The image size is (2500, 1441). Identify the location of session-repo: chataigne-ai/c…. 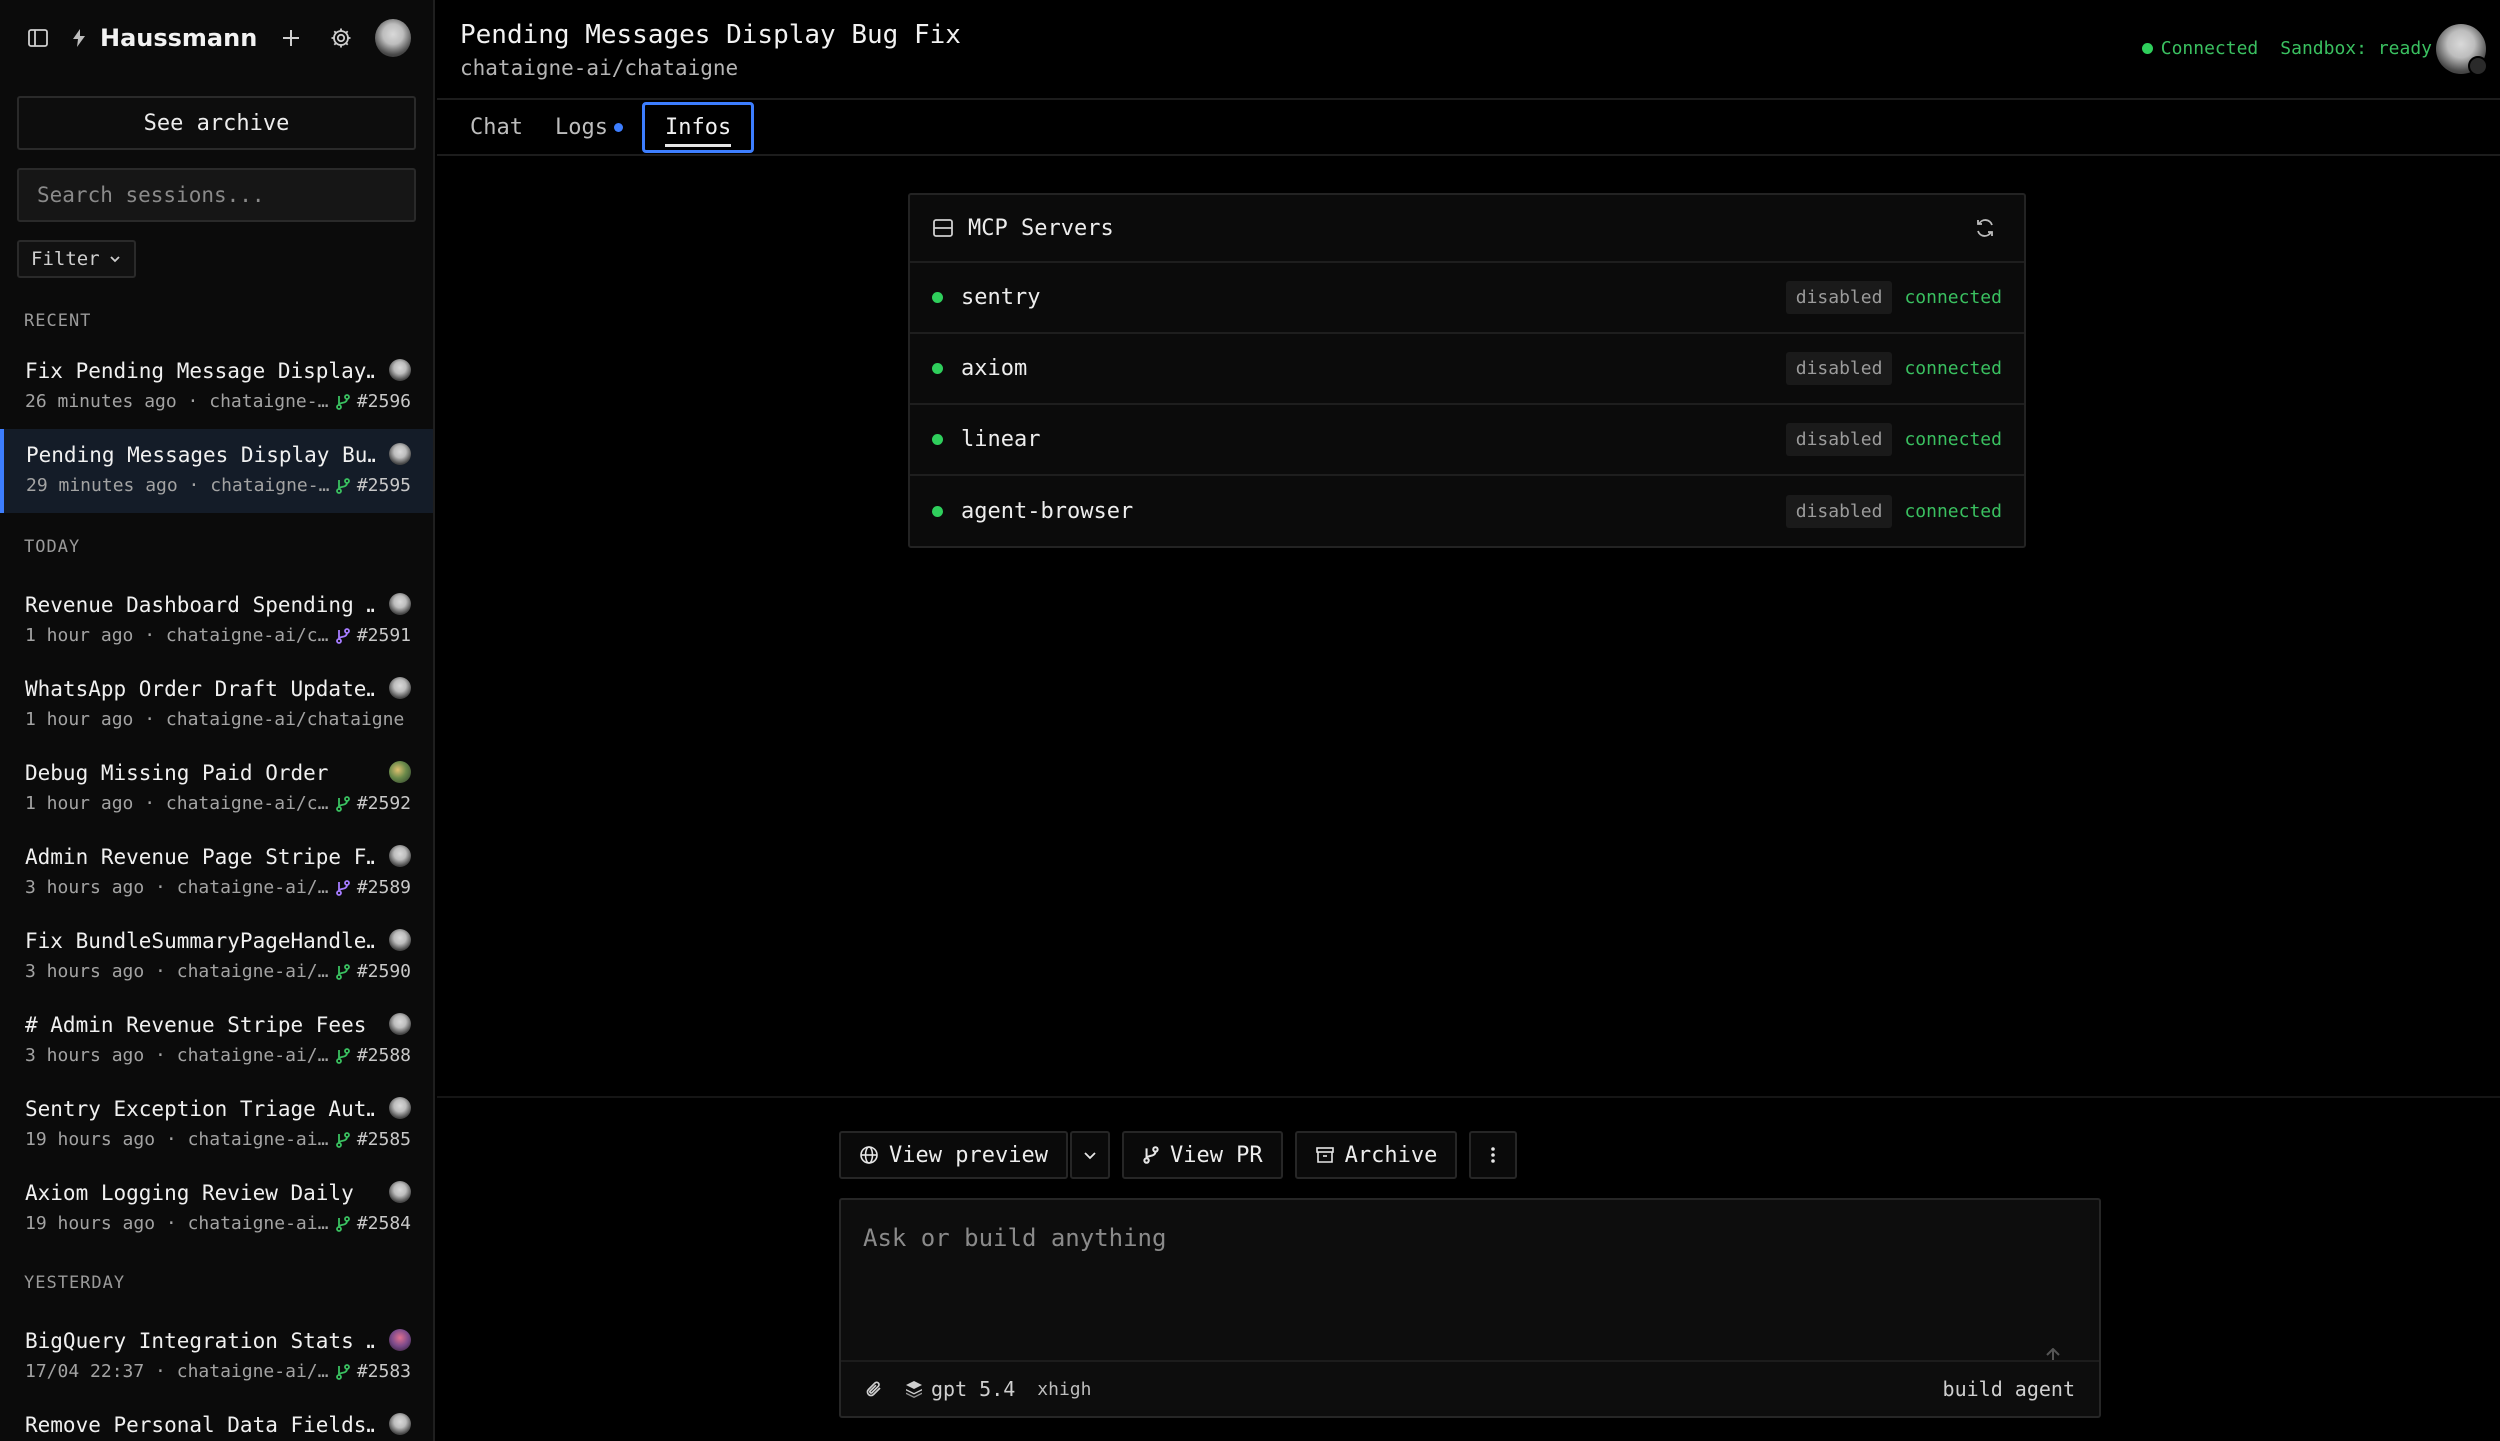
(247, 803).